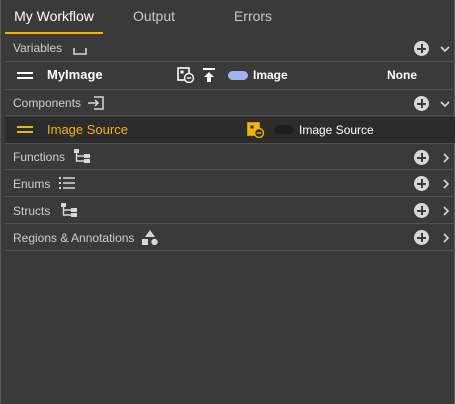  What do you see at coordinates (80, 52) in the screenshot?
I see `bracket-icon` at bounding box center [80, 52].